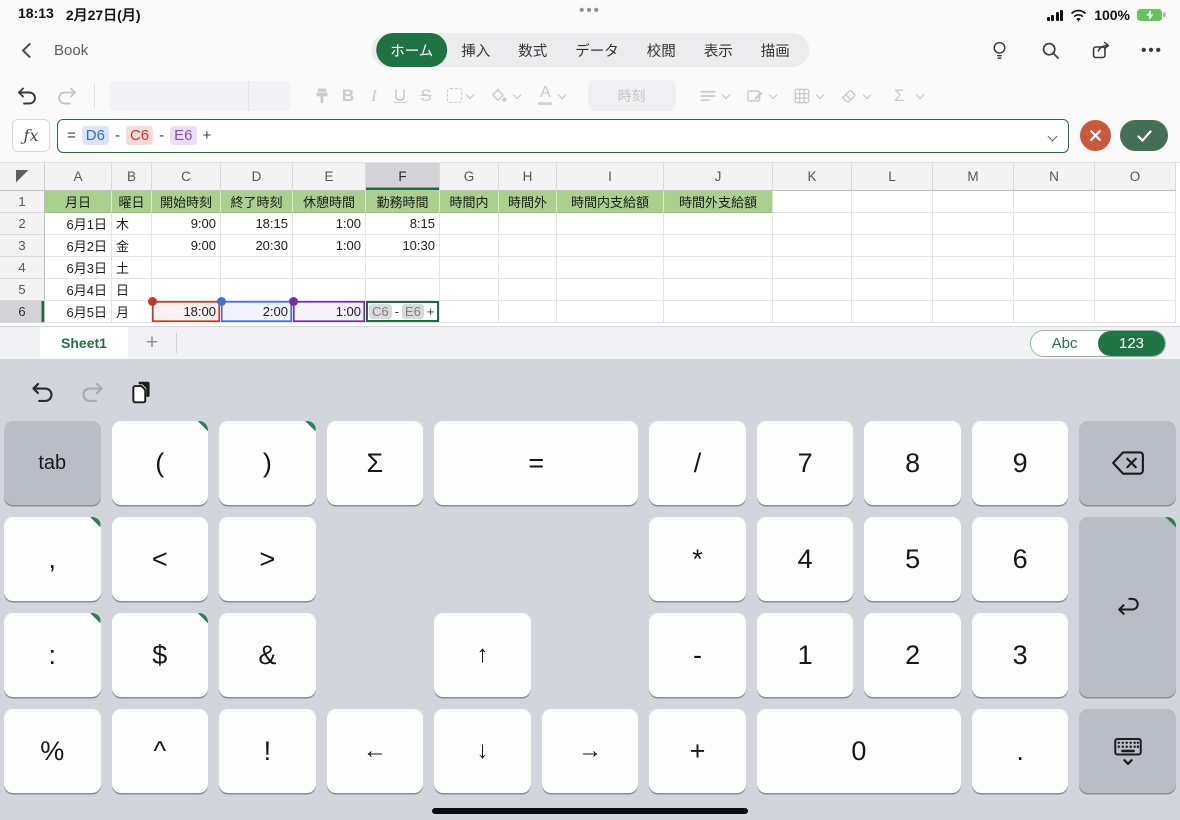 The height and width of the screenshot is (820, 1180). I want to click on fill-color-button, so click(505, 96).